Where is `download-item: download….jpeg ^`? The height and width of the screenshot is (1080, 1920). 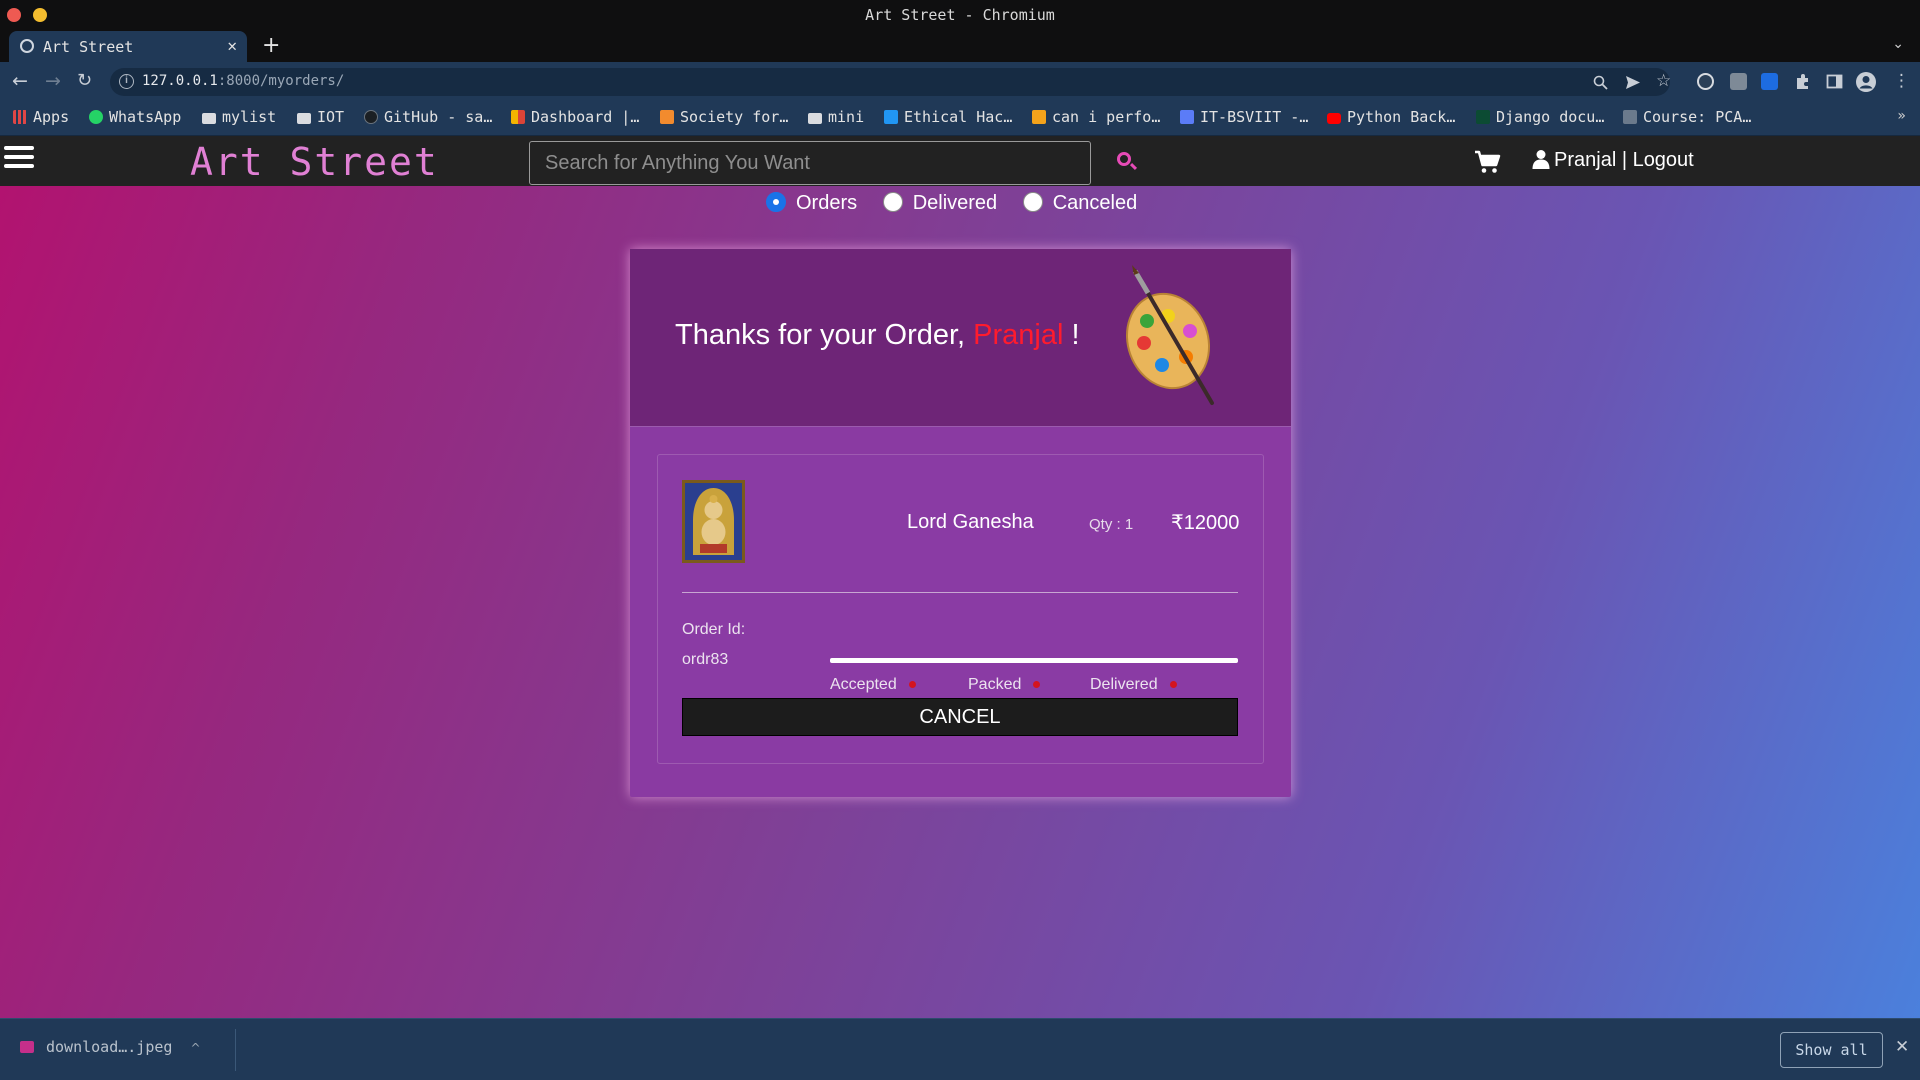
download-item: download….jpeg ^ is located at coordinates (110, 1047).